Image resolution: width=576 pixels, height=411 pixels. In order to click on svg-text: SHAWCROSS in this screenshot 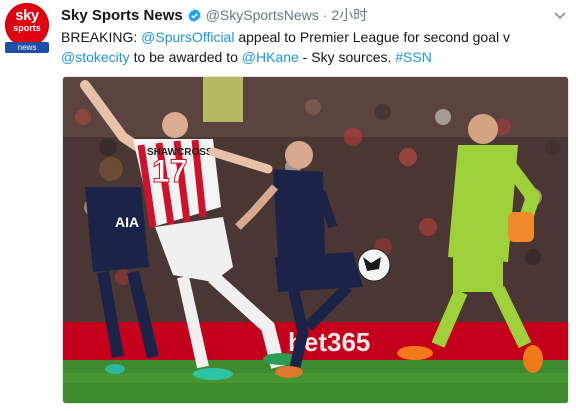, I will do `click(180, 152)`.